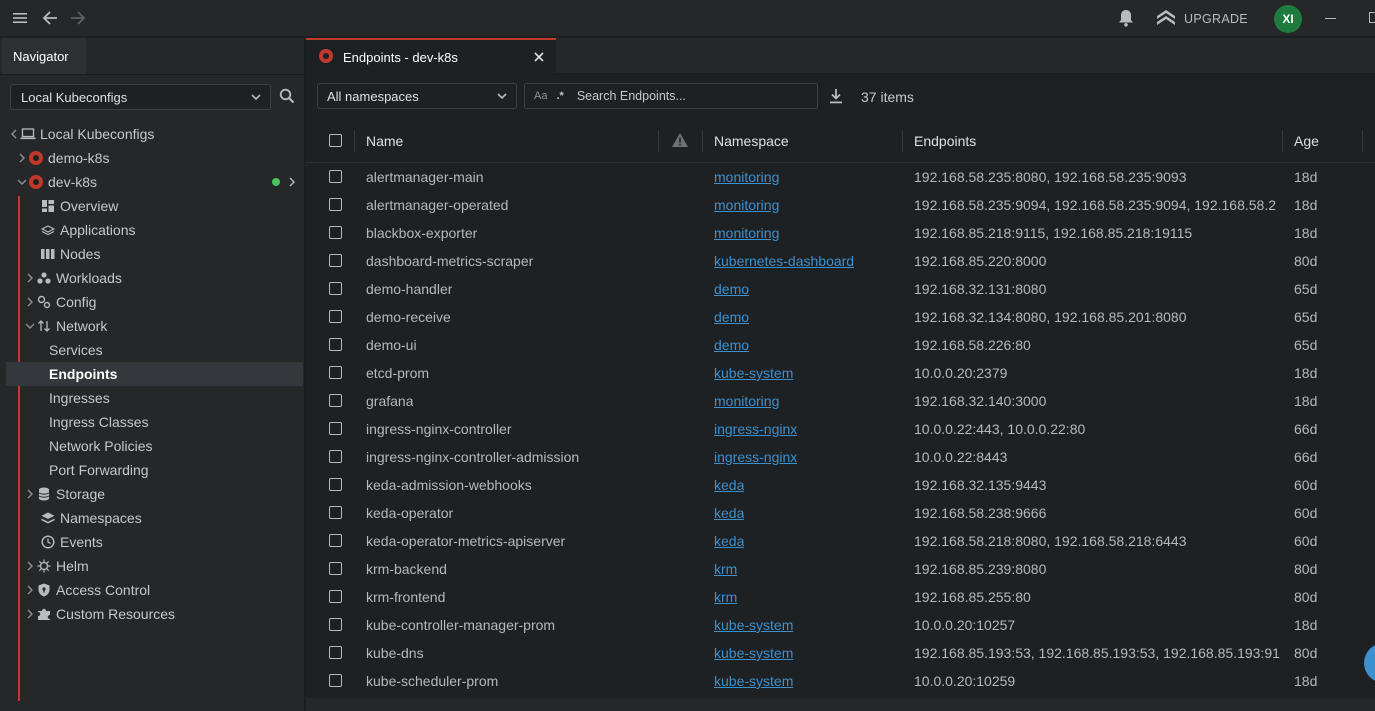  Describe the element at coordinates (100, 446) in the screenshot. I see `sidebar-item-network-policies: Network Policies` at that location.